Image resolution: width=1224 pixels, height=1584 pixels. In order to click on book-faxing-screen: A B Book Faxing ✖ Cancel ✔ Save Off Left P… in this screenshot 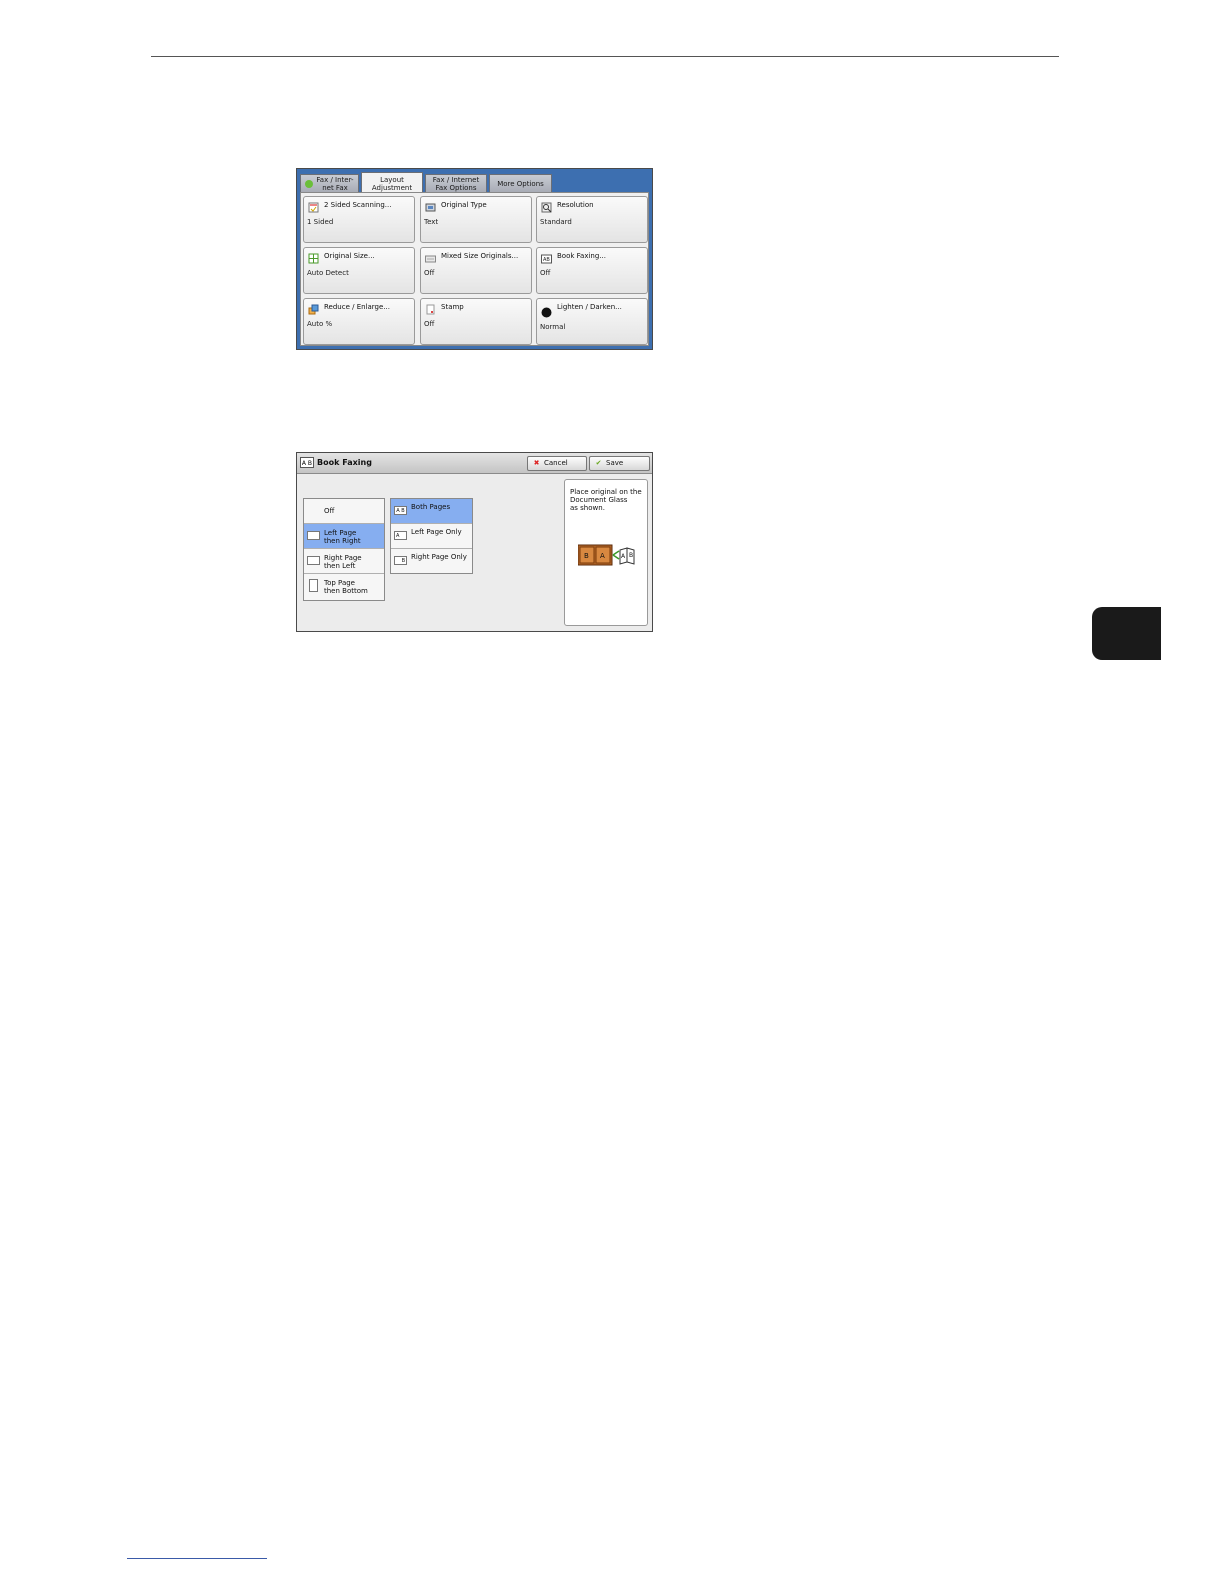, I will do `click(474, 542)`.